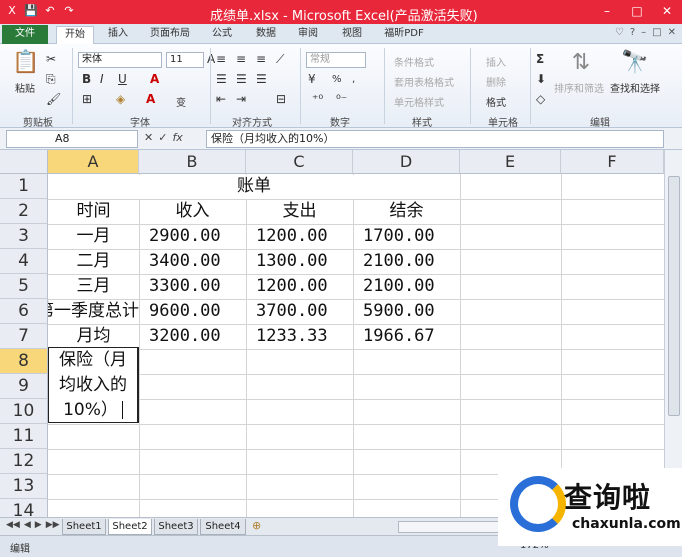  Describe the element at coordinates (154, 79) in the screenshot. I see `font-color-button: A` at that location.